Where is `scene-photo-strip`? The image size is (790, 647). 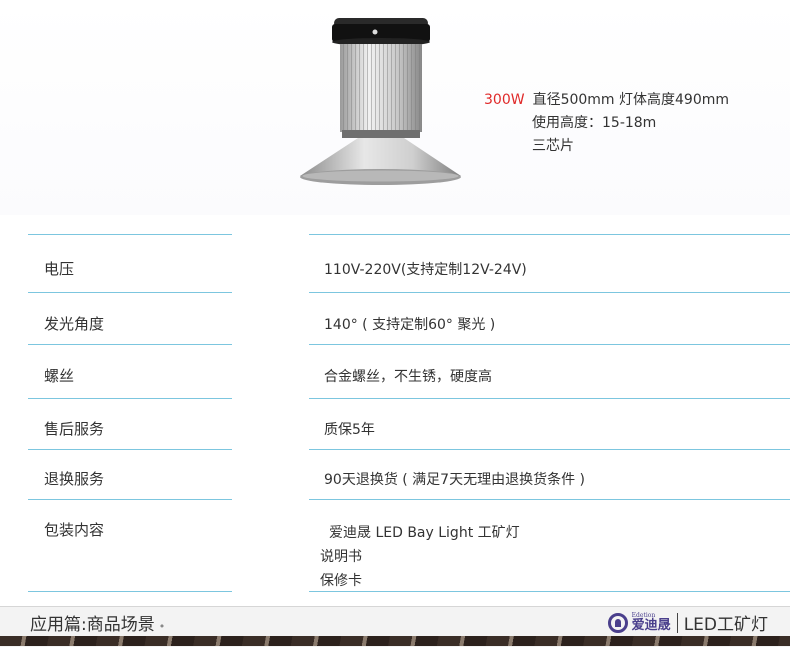
scene-photo-strip is located at coordinates (395, 641).